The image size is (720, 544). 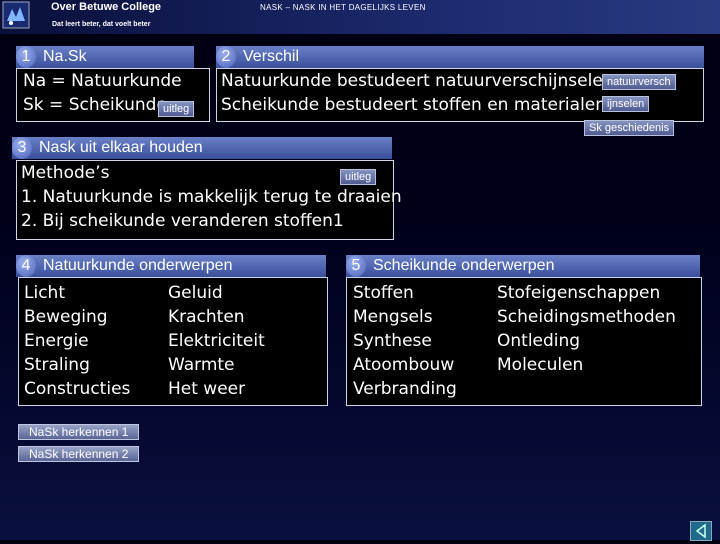 What do you see at coordinates (65, 173) in the screenshot?
I see `block3-line-1: Methode’s` at bounding box center [65, 173].